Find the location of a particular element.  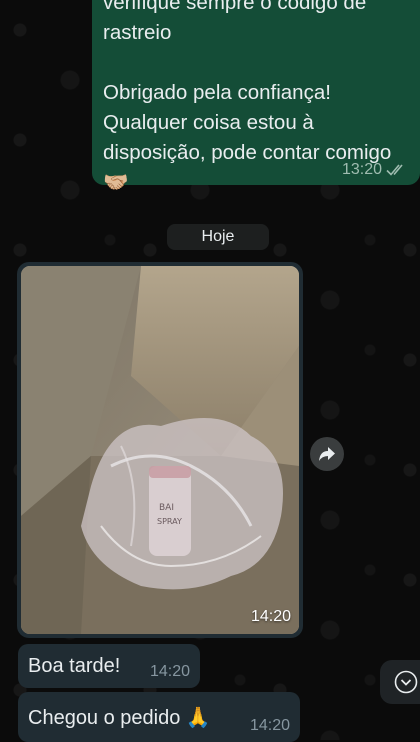

incoming-message-bubble: Chegou o pedido 🙏 14:20 is located at coordinates (159, 717).